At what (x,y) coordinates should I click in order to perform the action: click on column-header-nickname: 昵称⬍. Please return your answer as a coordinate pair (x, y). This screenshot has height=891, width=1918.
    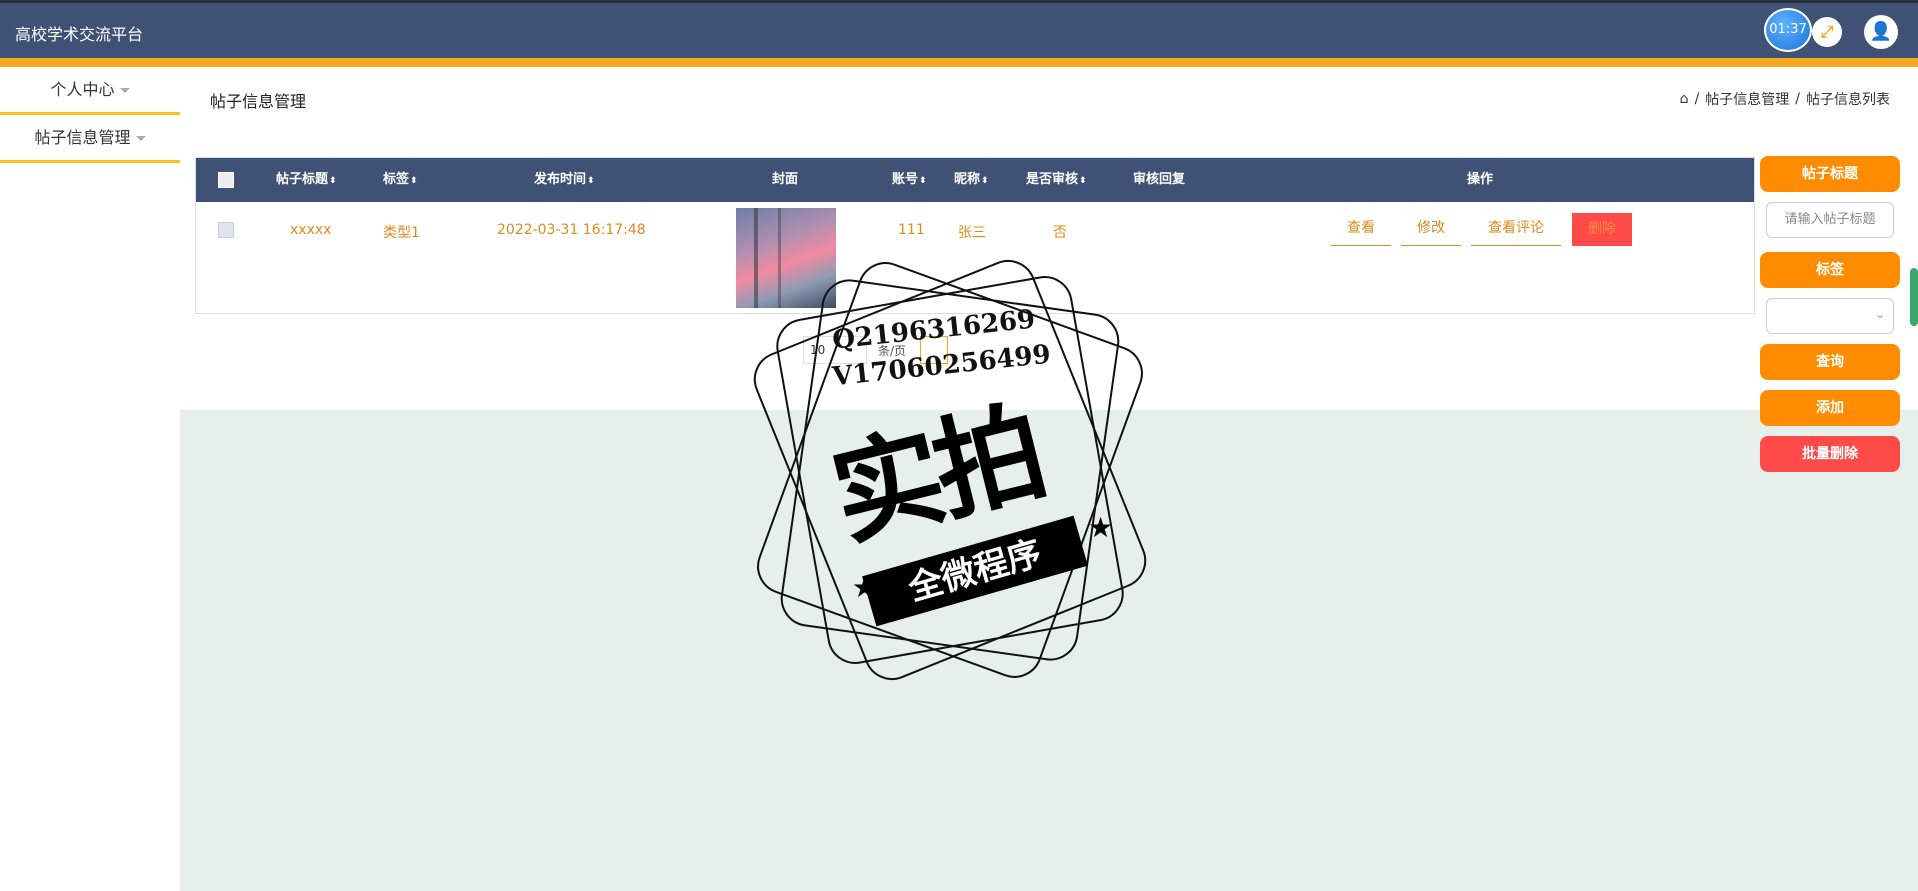
    Looking at the image, I should click on (971, 180).